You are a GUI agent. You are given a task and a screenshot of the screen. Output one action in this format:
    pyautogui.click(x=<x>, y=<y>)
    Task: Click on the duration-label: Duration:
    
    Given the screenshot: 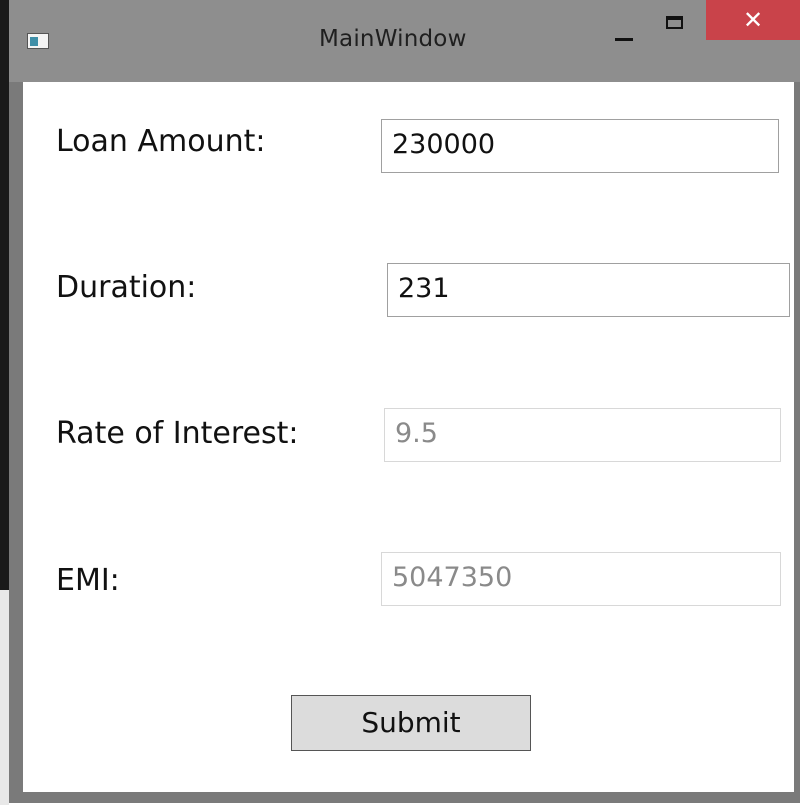 What is the action you would take?
    pyautogui.click(x=126, y=287)
    